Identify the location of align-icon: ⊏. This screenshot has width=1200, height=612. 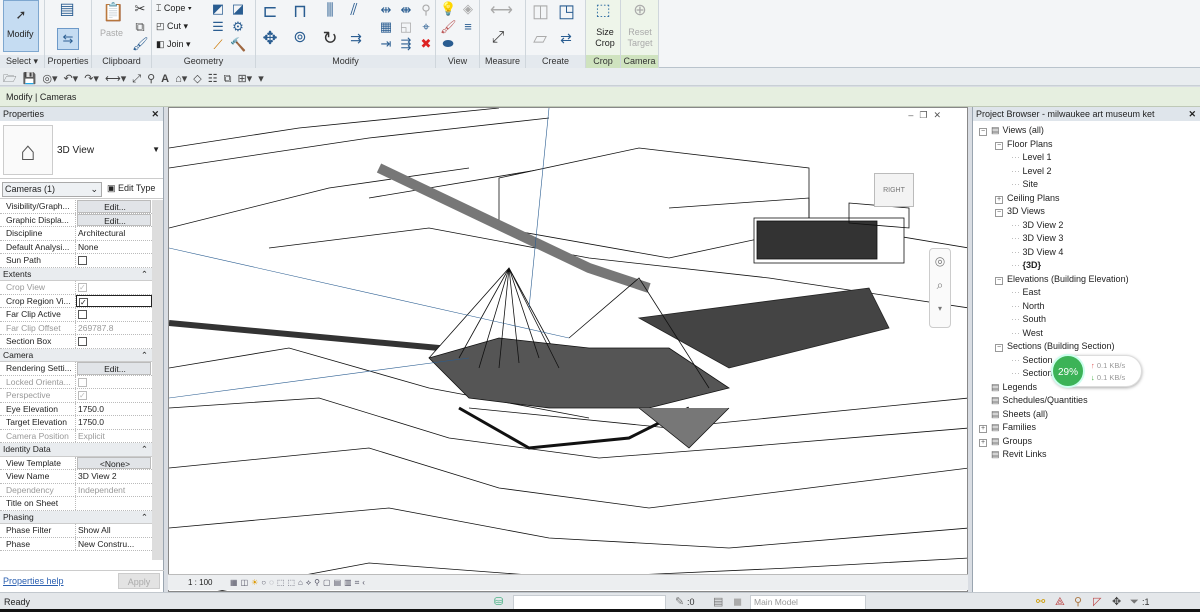
(270, 11).